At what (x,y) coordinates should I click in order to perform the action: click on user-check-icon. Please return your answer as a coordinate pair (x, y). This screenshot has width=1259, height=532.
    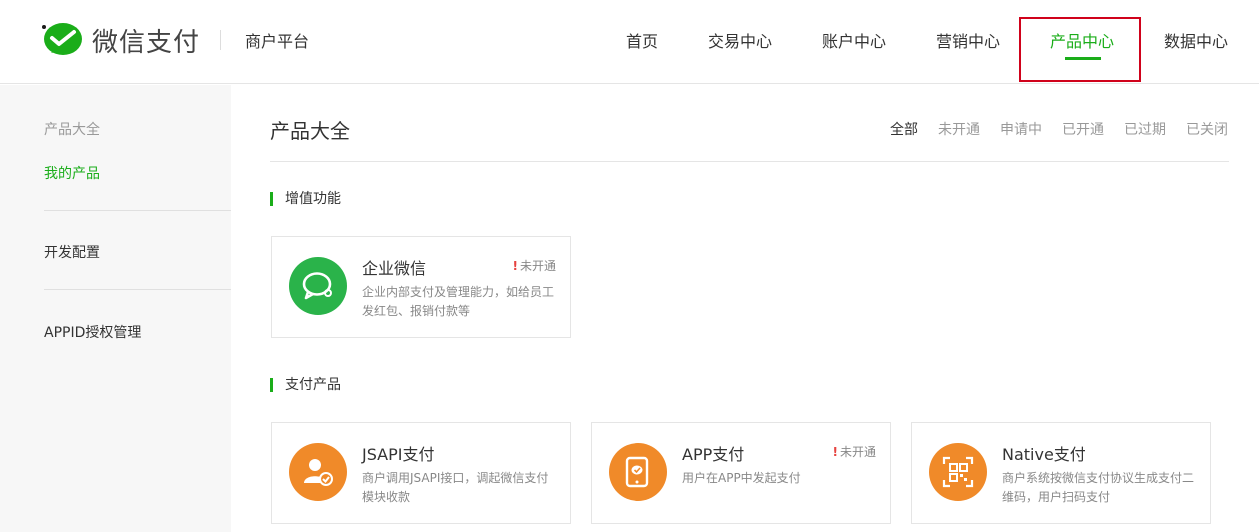
    Looking at the image, I should click on (318, 472).